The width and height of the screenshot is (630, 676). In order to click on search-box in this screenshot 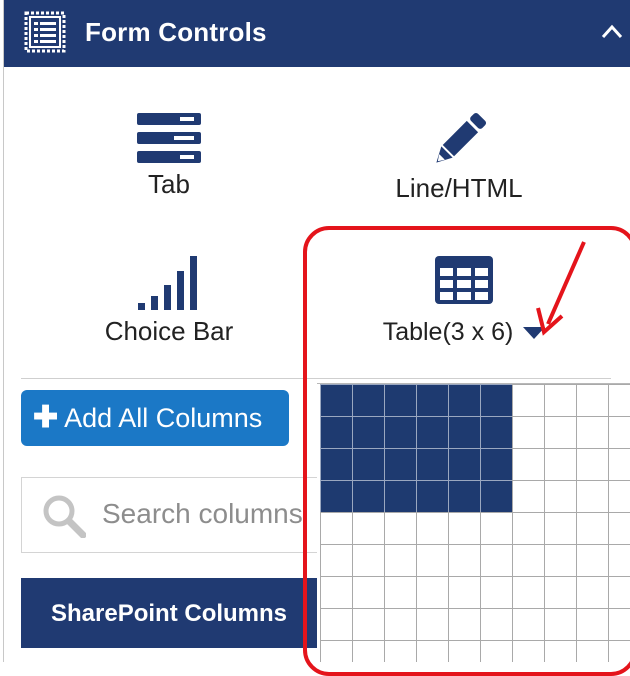, I will do `click(172, 515)`.